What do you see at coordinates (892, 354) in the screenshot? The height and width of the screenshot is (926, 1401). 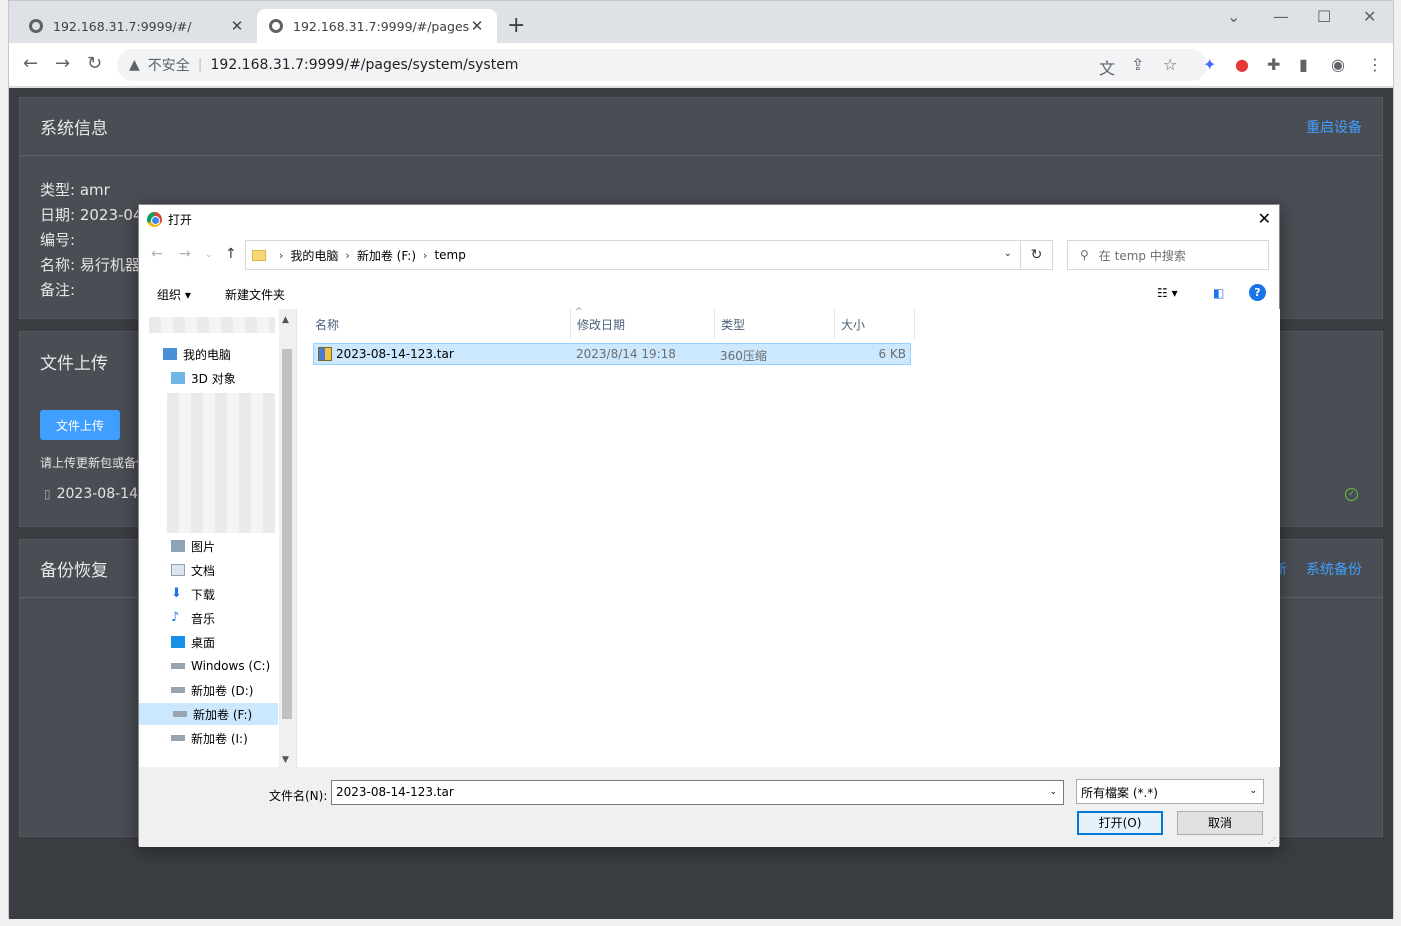 I see `file-size: 6 KB` at bounding box center [892, 354].